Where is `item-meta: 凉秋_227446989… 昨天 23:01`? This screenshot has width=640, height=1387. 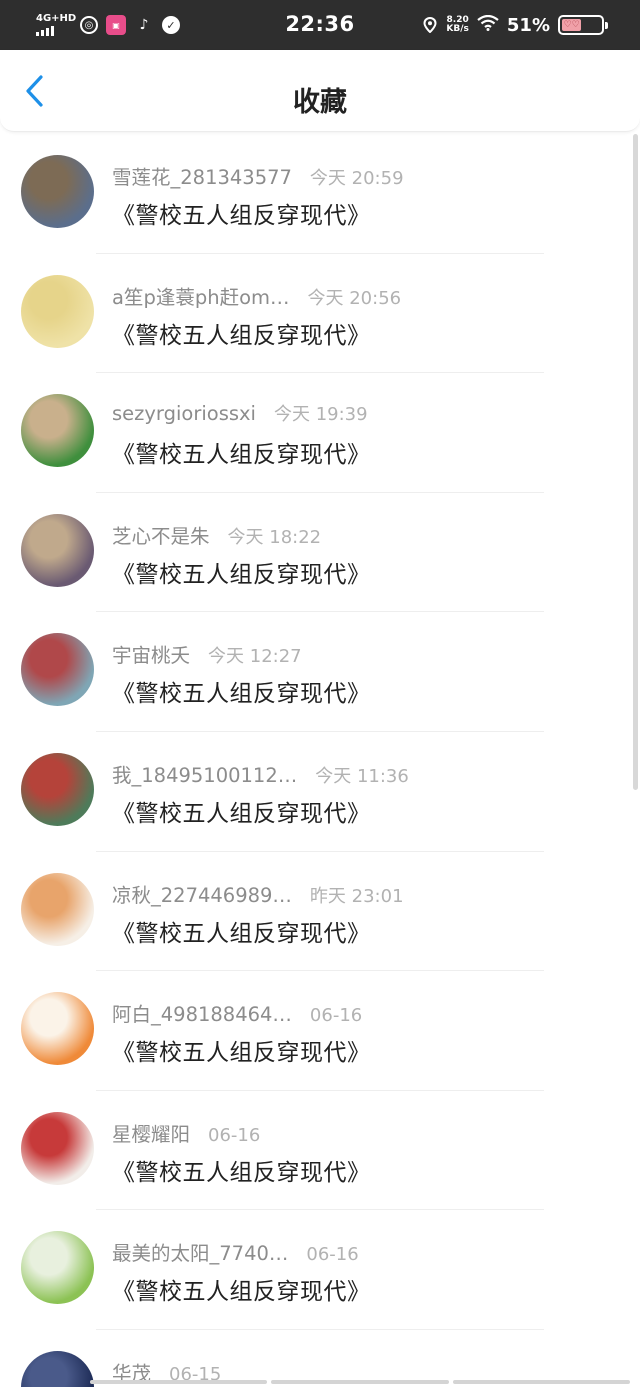
item-meta: 凉秋_227446989… 昨天 23:01 is located at coordinates (258, 893).